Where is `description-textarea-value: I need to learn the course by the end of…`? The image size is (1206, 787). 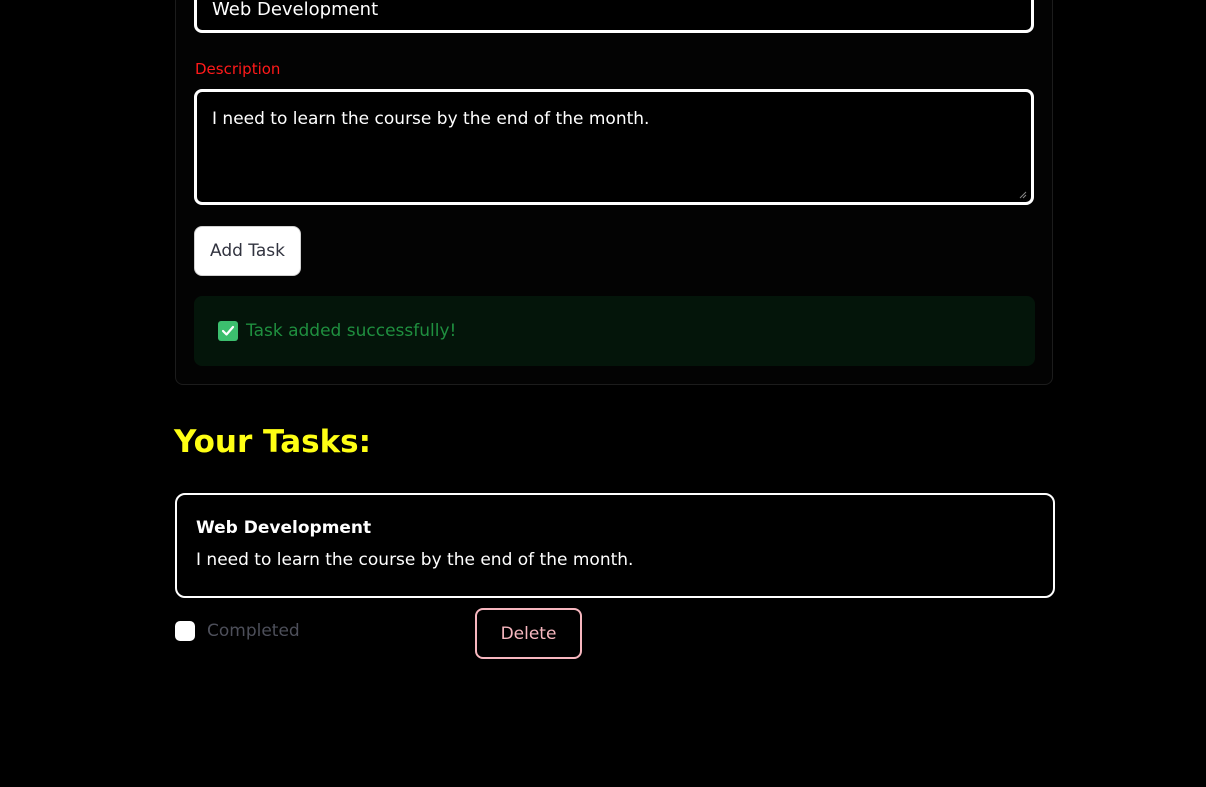
description-textarea-value: I need to learn the course by the end of… is located at coordinates (431, 119).